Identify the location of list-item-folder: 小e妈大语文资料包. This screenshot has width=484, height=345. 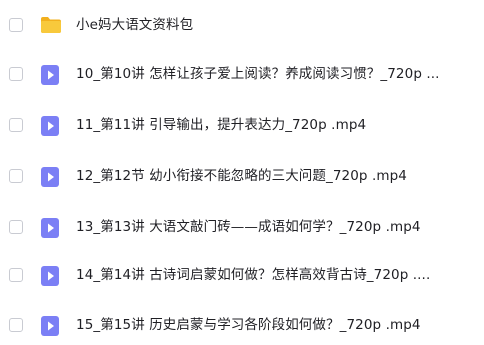
(242, 25).